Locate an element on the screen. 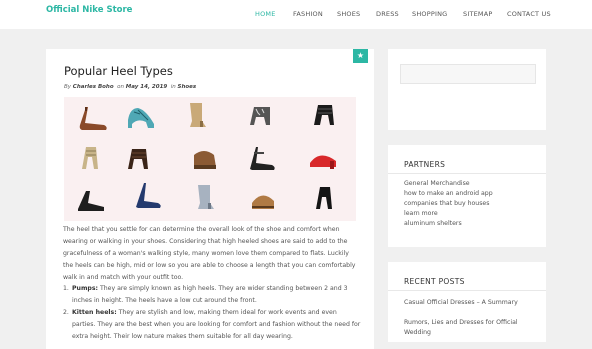 The image size is (592, 349). post-date: May 14, 2019 is located at coordinates (146, 87).